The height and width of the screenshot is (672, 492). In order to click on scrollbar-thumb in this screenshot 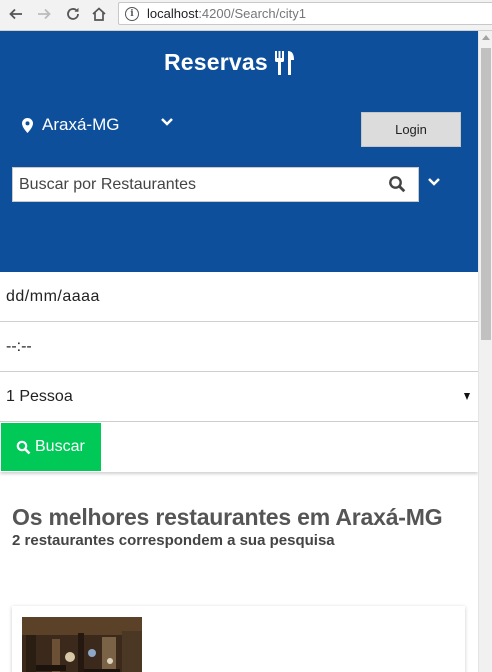, I will do `click(486, 194)`.